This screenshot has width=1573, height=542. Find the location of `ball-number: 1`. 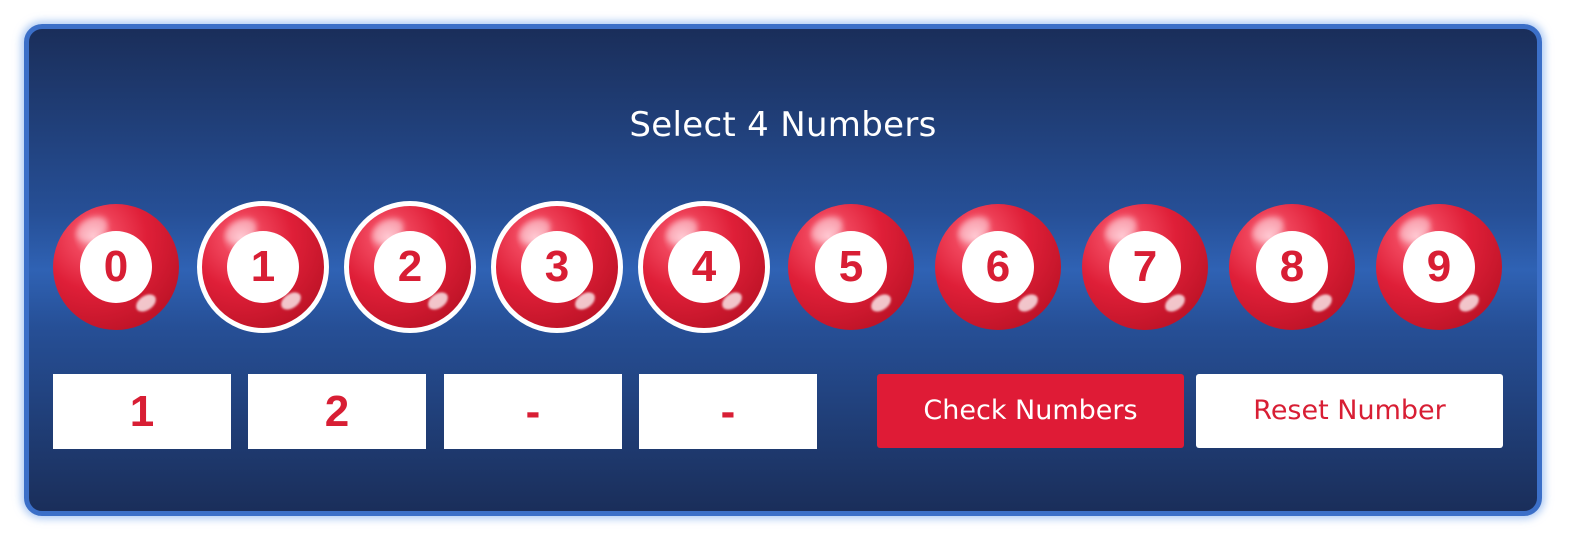

ball-number: 1 is located at coordinates (263, 267).